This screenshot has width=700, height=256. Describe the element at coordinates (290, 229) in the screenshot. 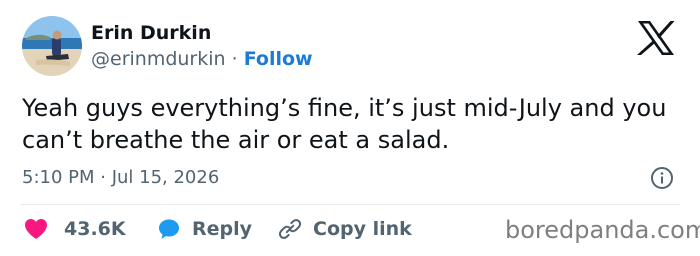

I see `link-icon` at that location.